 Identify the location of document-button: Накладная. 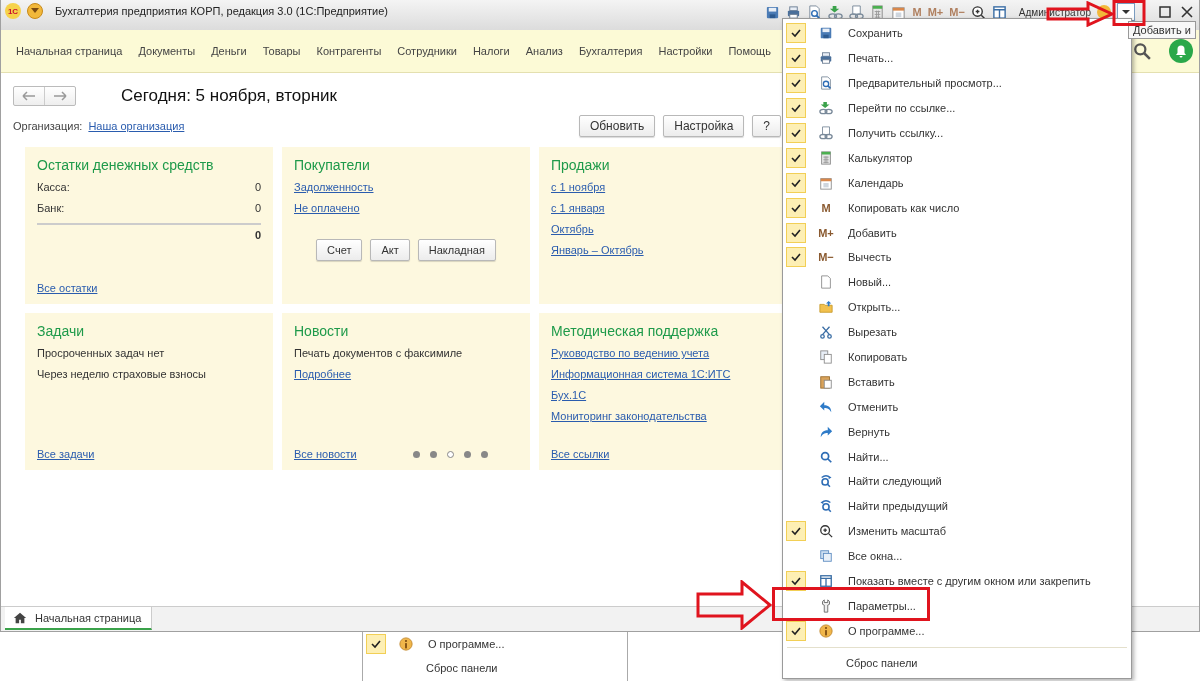
(456, 250).